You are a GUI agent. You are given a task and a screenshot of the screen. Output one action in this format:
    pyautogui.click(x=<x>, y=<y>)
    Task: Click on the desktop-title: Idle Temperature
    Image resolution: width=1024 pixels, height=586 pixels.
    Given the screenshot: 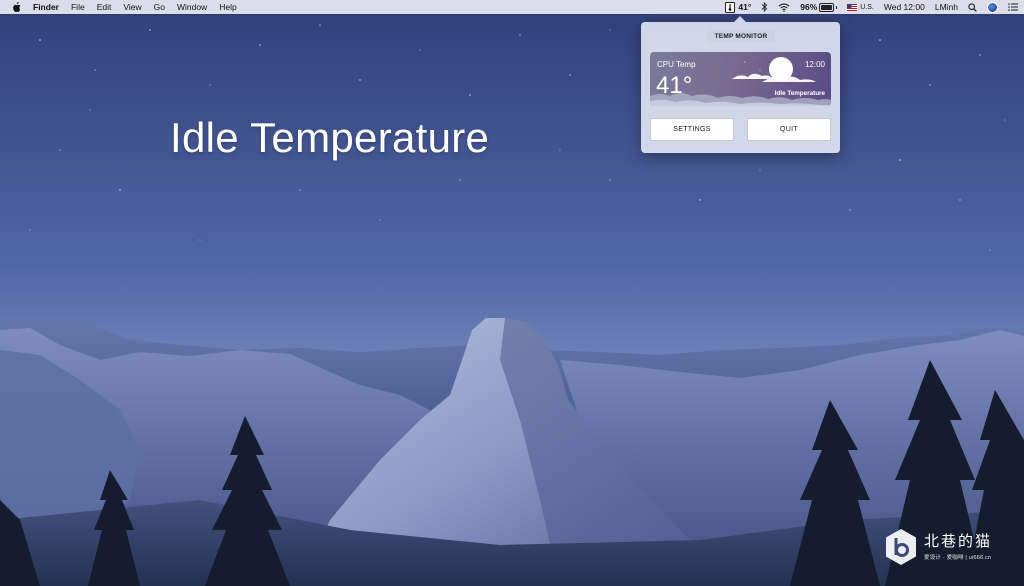 What is the action you would take?
    pyautogui.click(x=330, y=137)
    